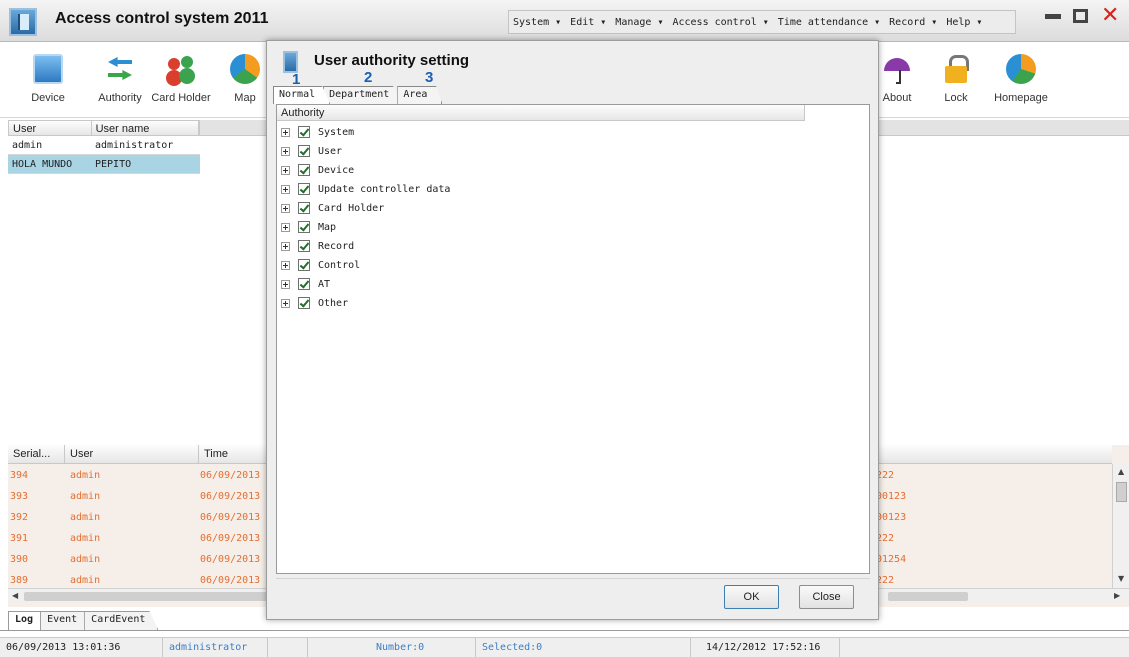  Describe the element at coordinates (956, 69) in the screenshot. I see `lock-icon` at that location.